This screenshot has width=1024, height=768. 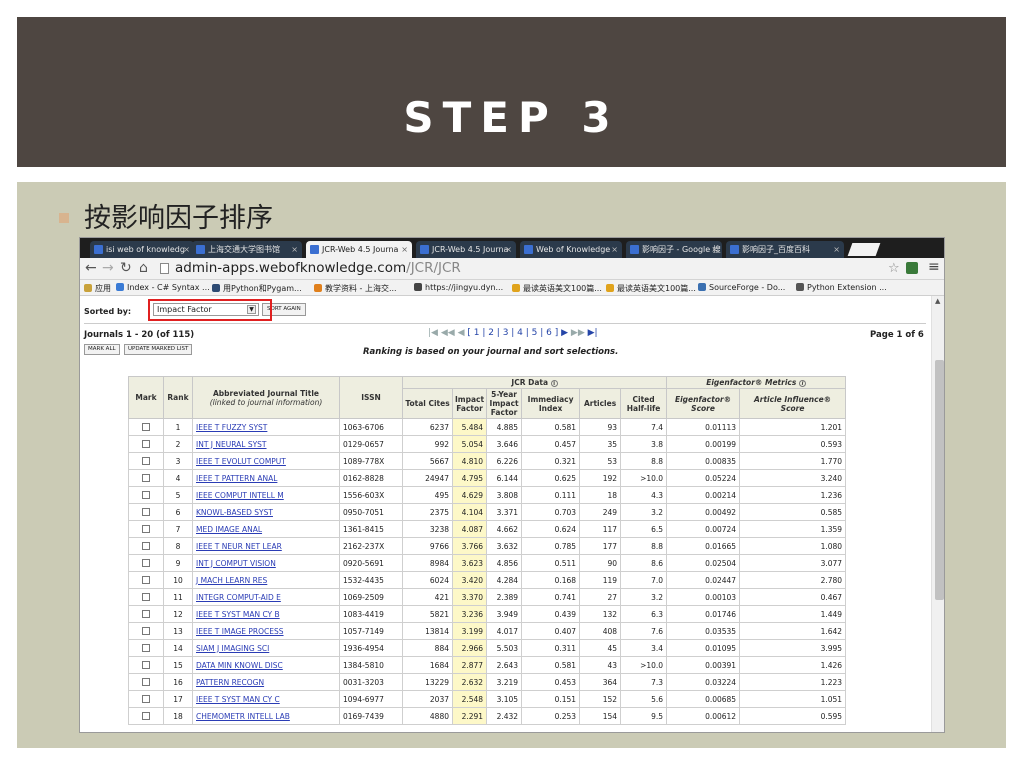 I want to click on immediacy-cell: 0.511, so click(x=551, y=563).